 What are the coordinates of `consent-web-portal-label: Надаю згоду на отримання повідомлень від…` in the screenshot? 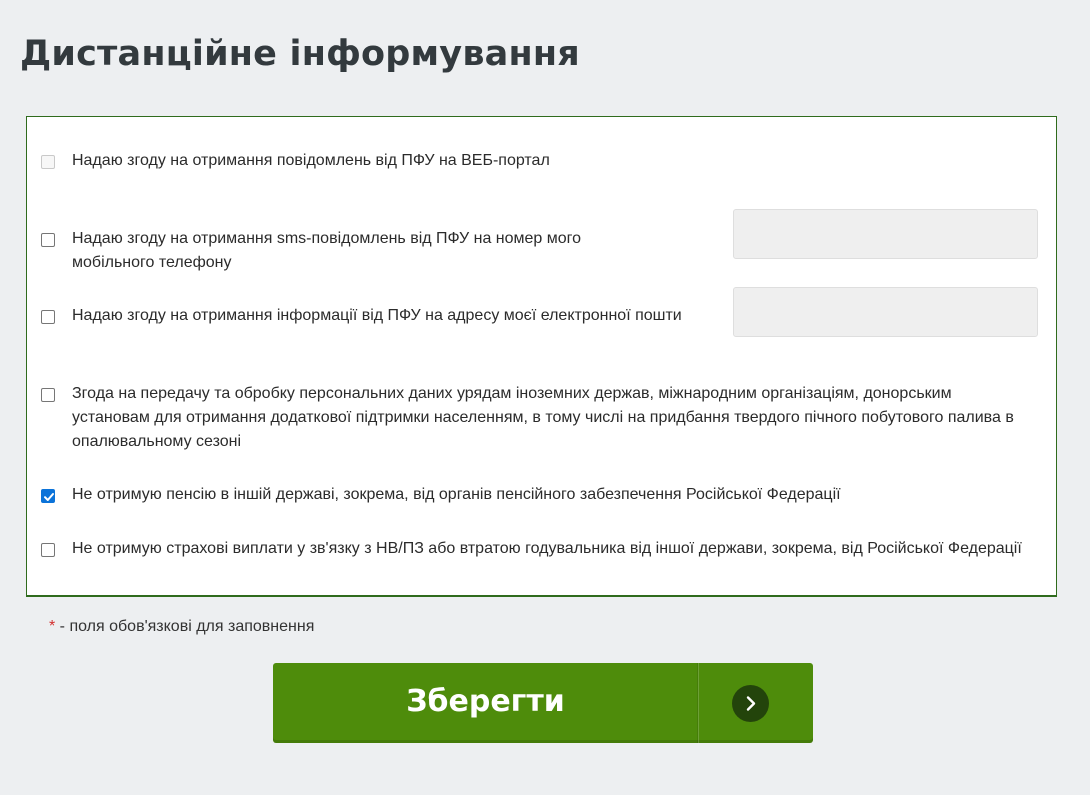 It's located at (311, 160).